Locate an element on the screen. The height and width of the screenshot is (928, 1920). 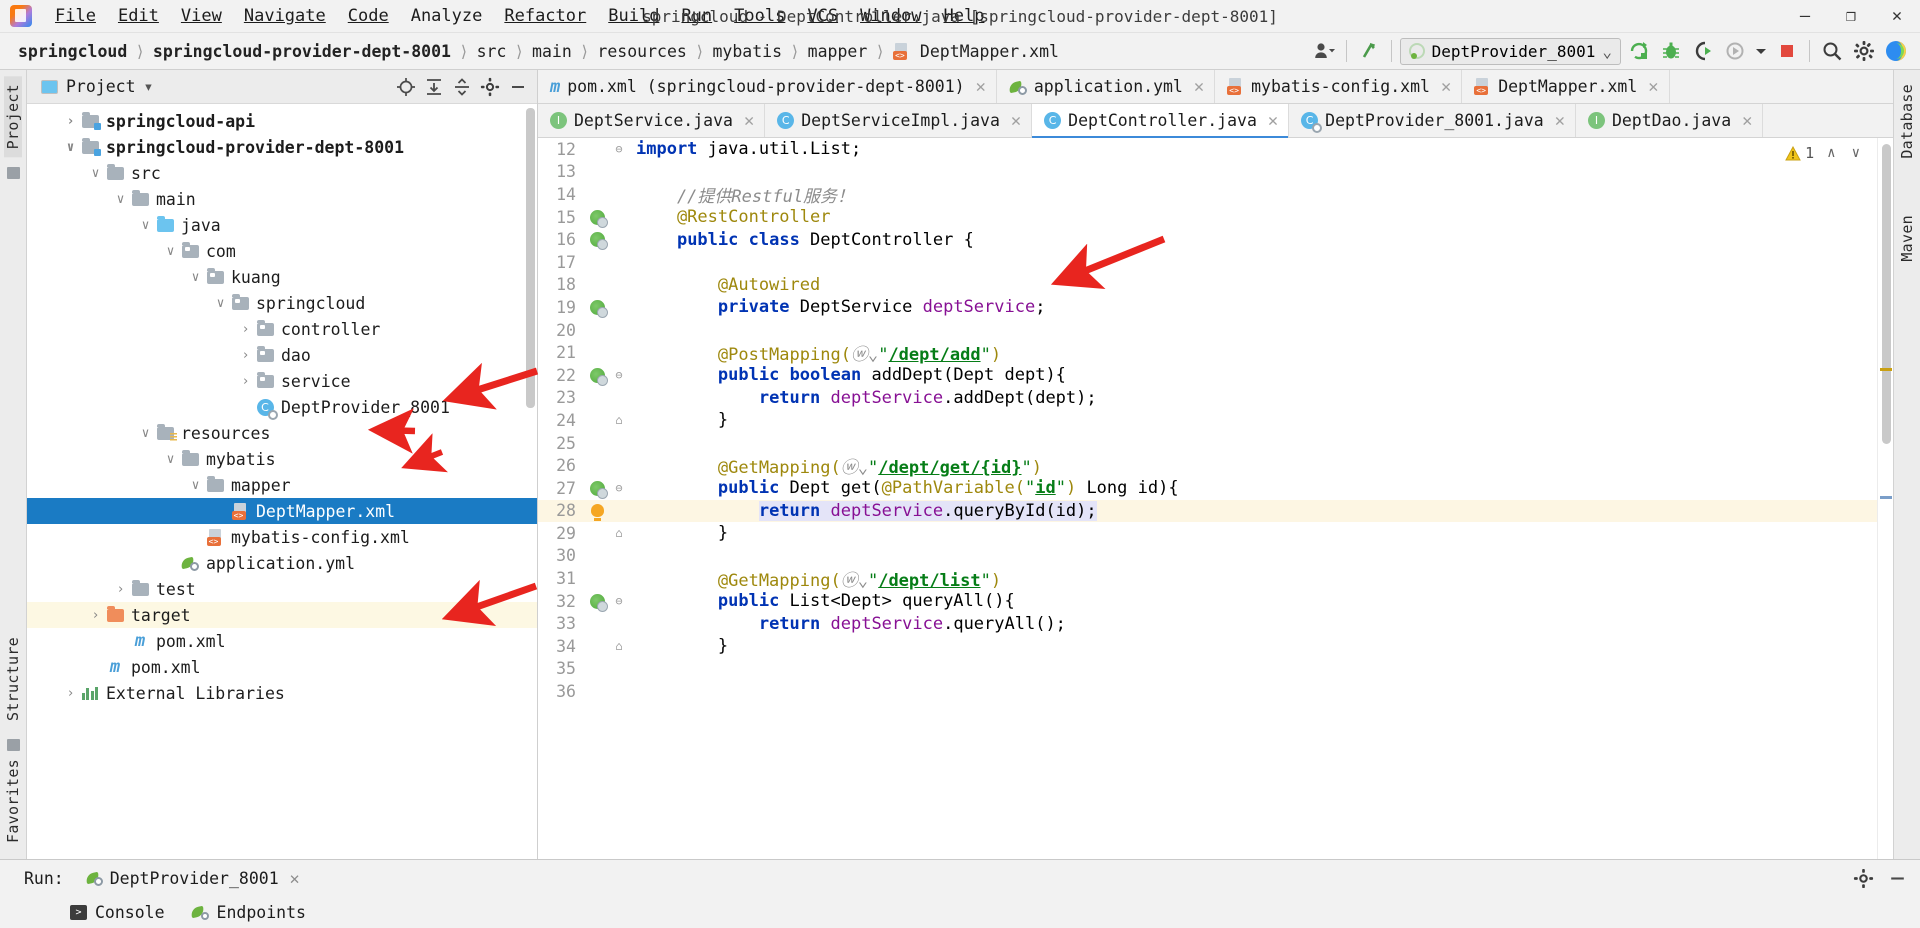
scroll-from-source-icon is located at coordinates (406, 87).